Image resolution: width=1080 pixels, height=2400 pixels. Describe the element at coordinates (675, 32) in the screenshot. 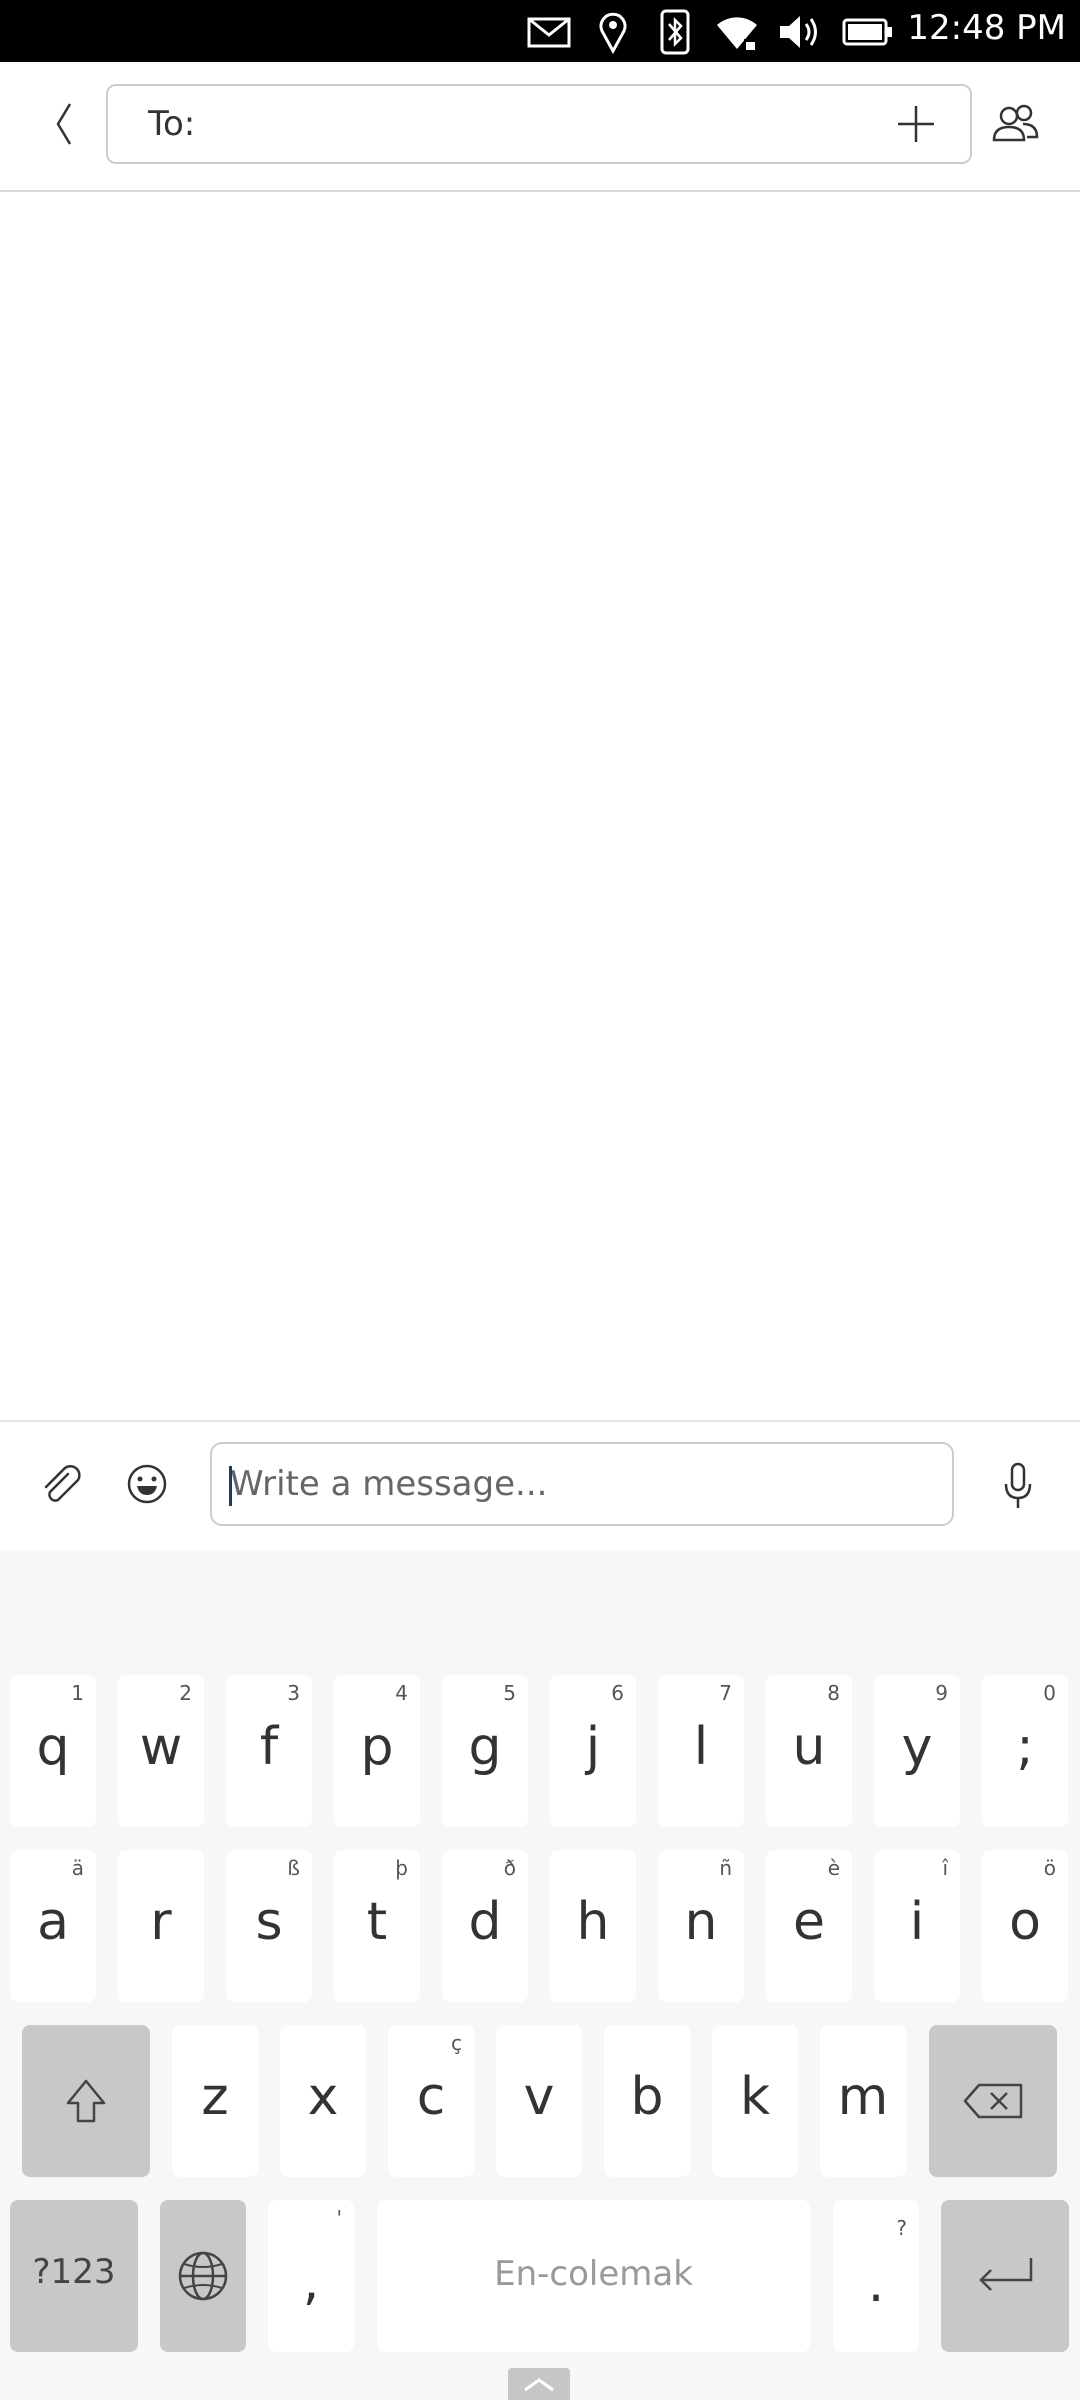

I see `bluetooth-icon` at that location.